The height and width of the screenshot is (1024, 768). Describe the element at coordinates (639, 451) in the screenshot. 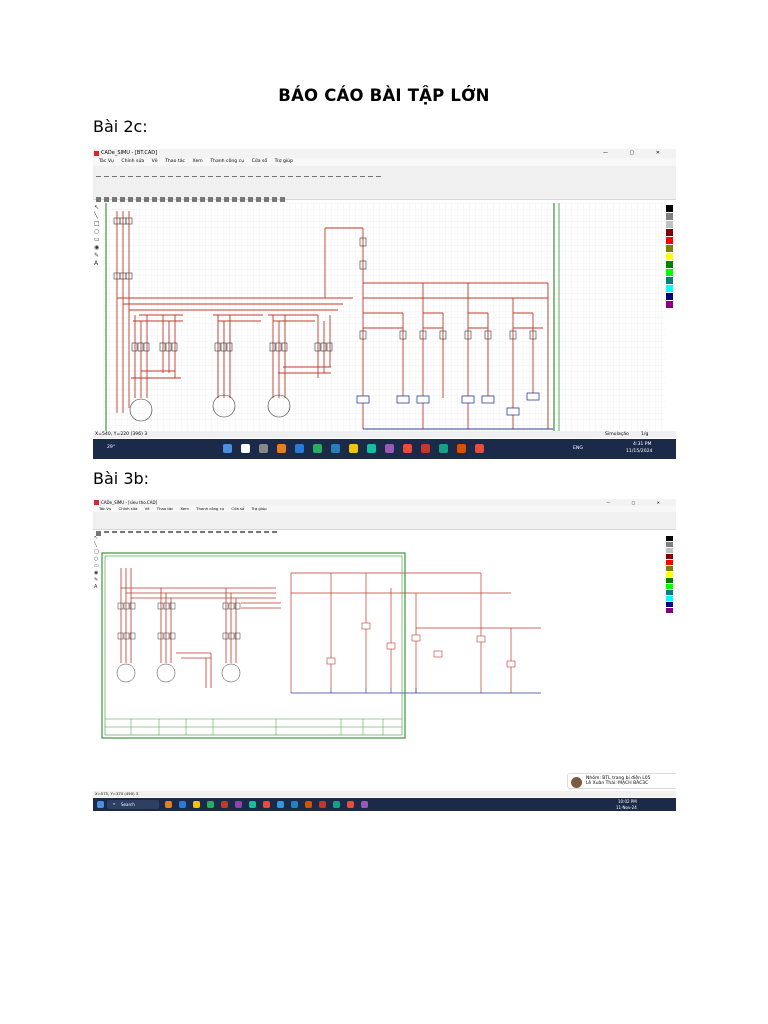

I see `tray-date: 11/15/2024` at that location.